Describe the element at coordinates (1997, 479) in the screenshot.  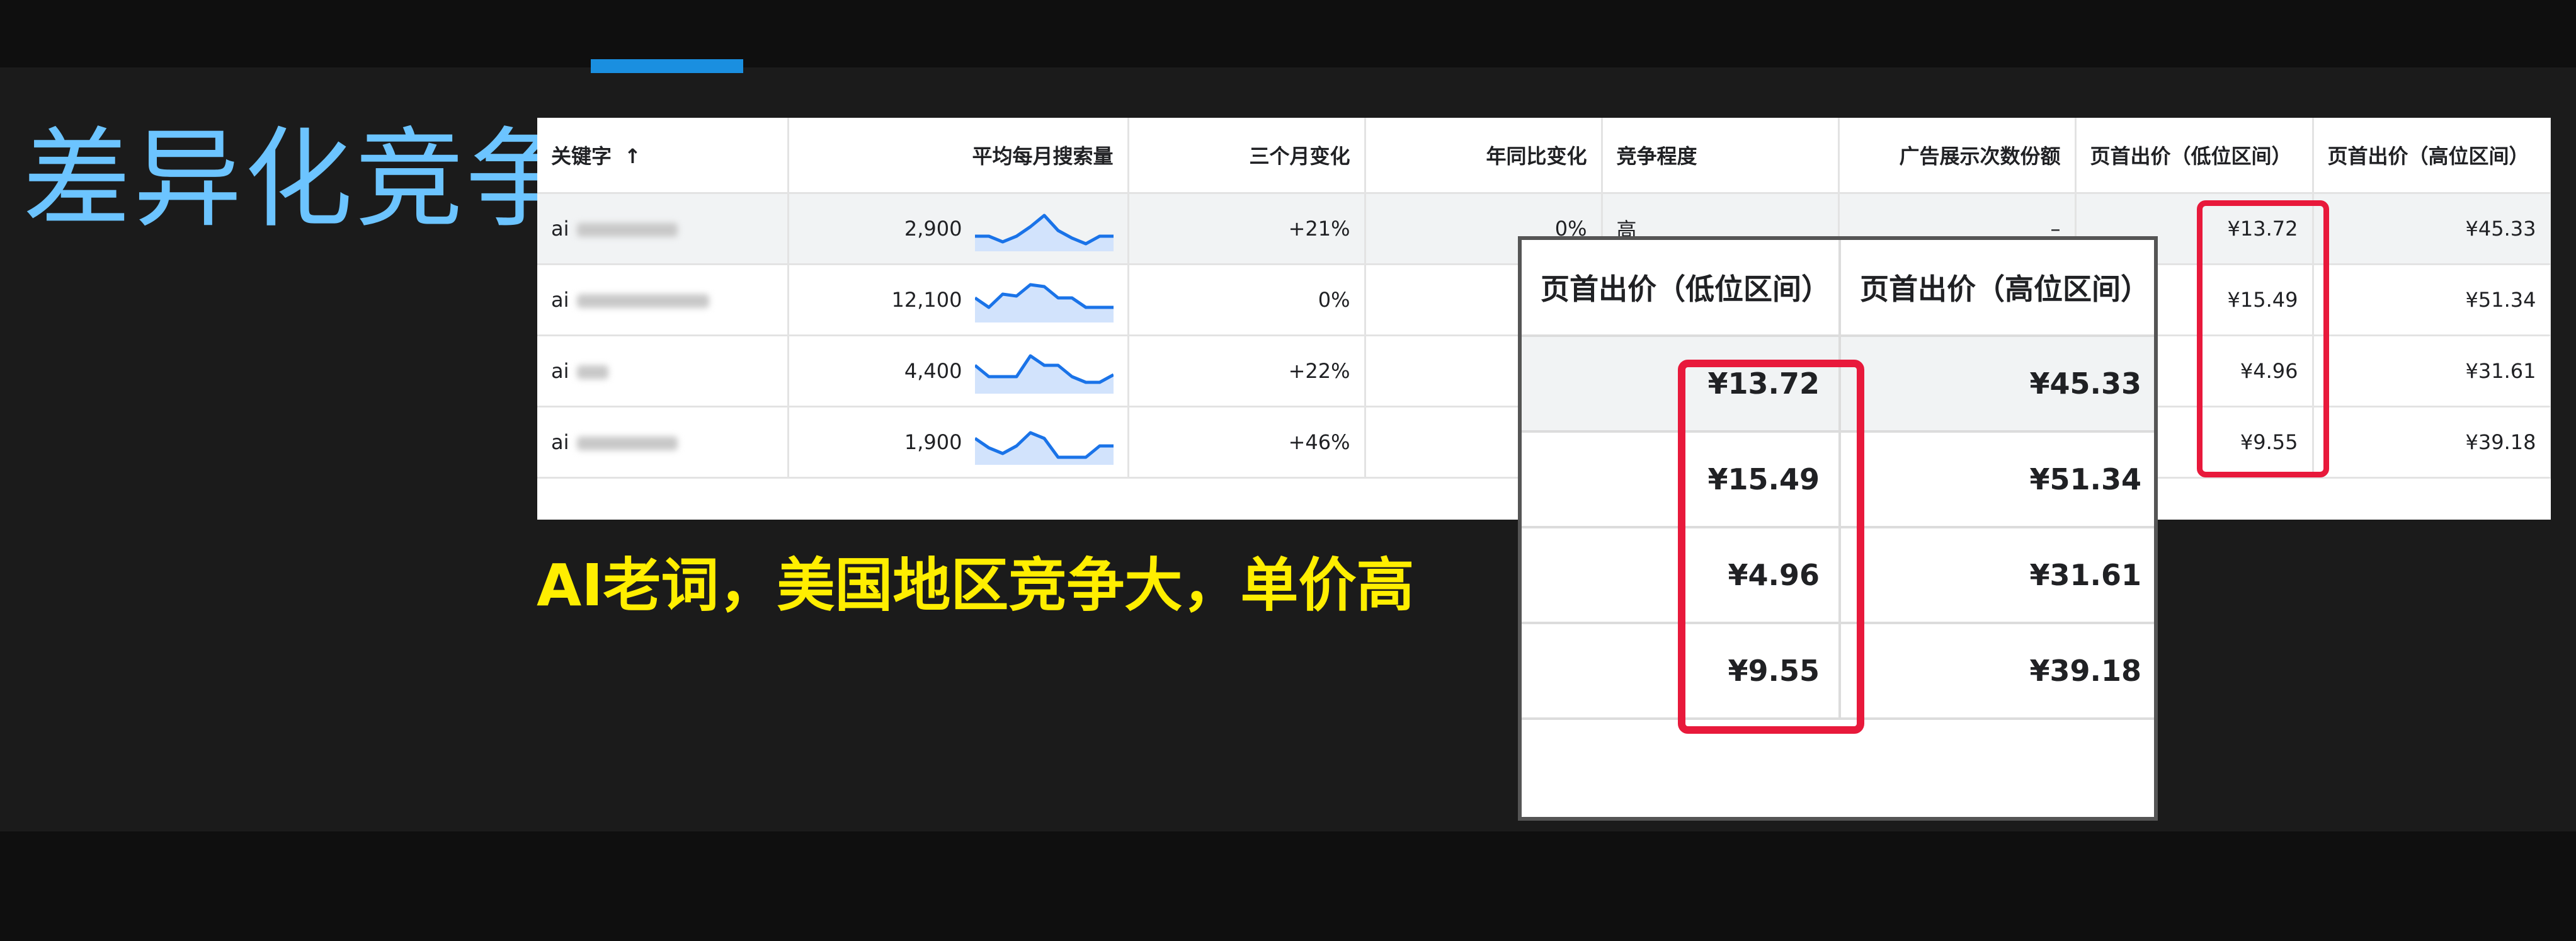
I see `zoom-bid-high-cell: ¥51.34` at that location.